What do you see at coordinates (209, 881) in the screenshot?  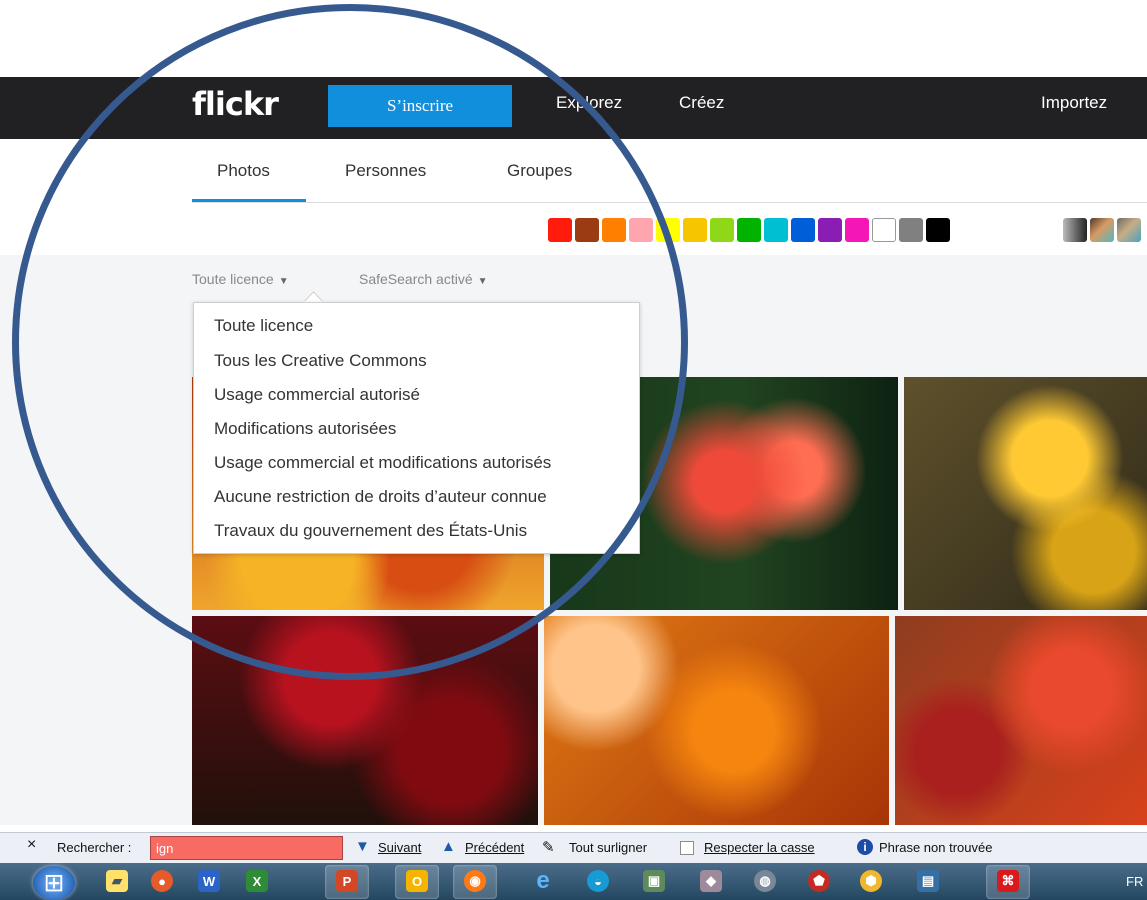 I see `word-icon: W` at bounding box center [209, 881].